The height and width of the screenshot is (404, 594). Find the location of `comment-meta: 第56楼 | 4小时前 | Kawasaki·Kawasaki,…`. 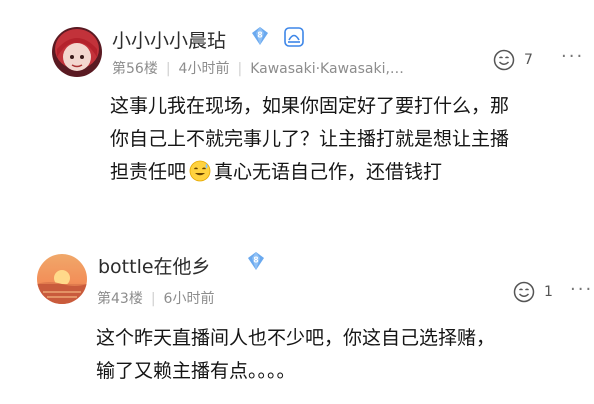

comment-meta: 第56楼 | 4小时前 | Kawasaki·Kawasaki,… is located at coordinates (258, 68).